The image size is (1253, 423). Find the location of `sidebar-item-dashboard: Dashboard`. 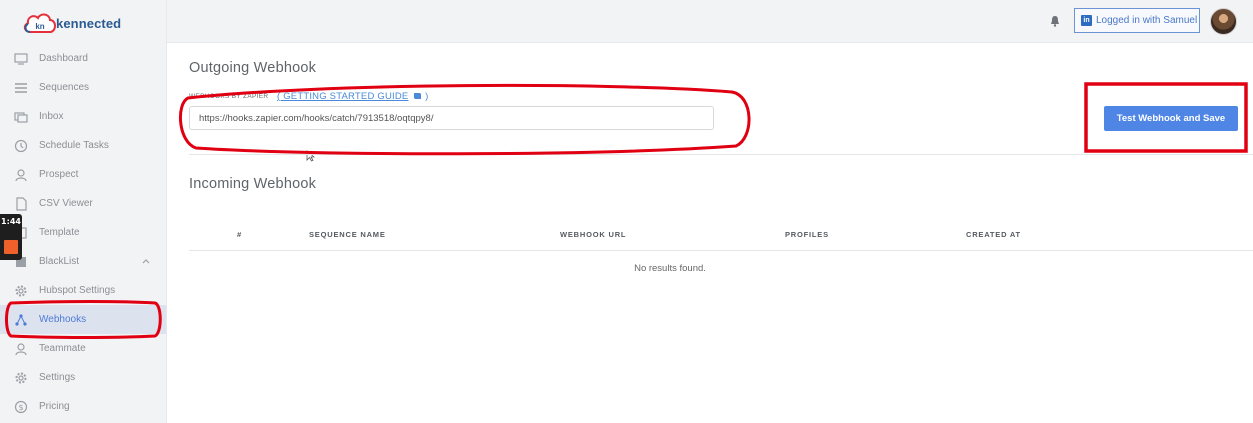

sidebar-item-dashboard: Dashboard is located at coordinates (83, 58).